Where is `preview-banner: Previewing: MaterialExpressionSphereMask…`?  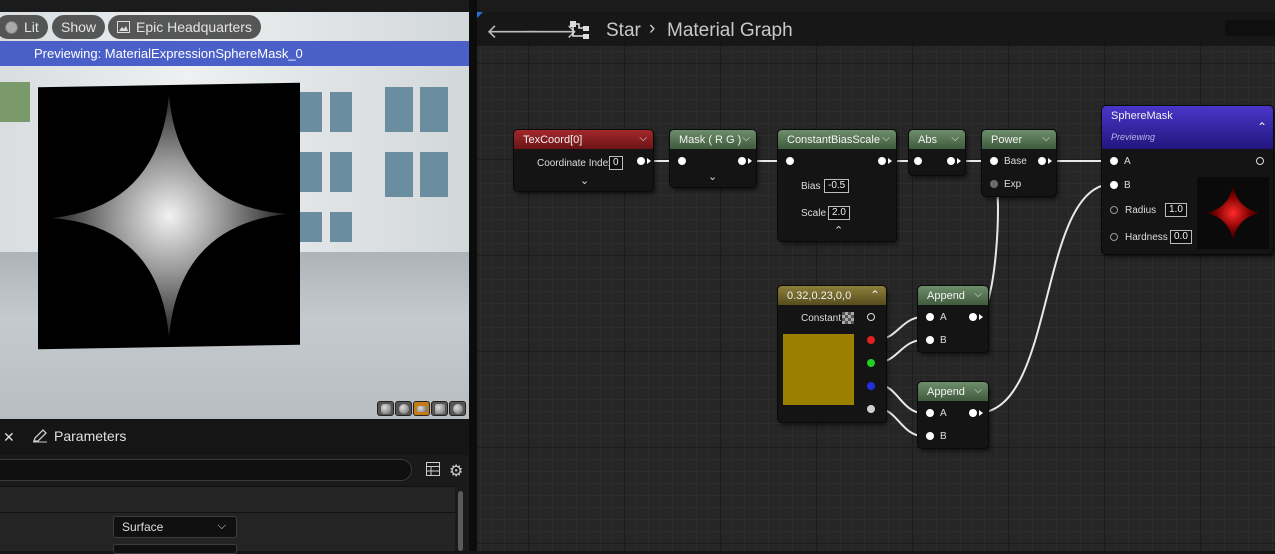 preview-banner: Previewing: MaterialExpressionSphereMask… is located at coordinates (234, 53).